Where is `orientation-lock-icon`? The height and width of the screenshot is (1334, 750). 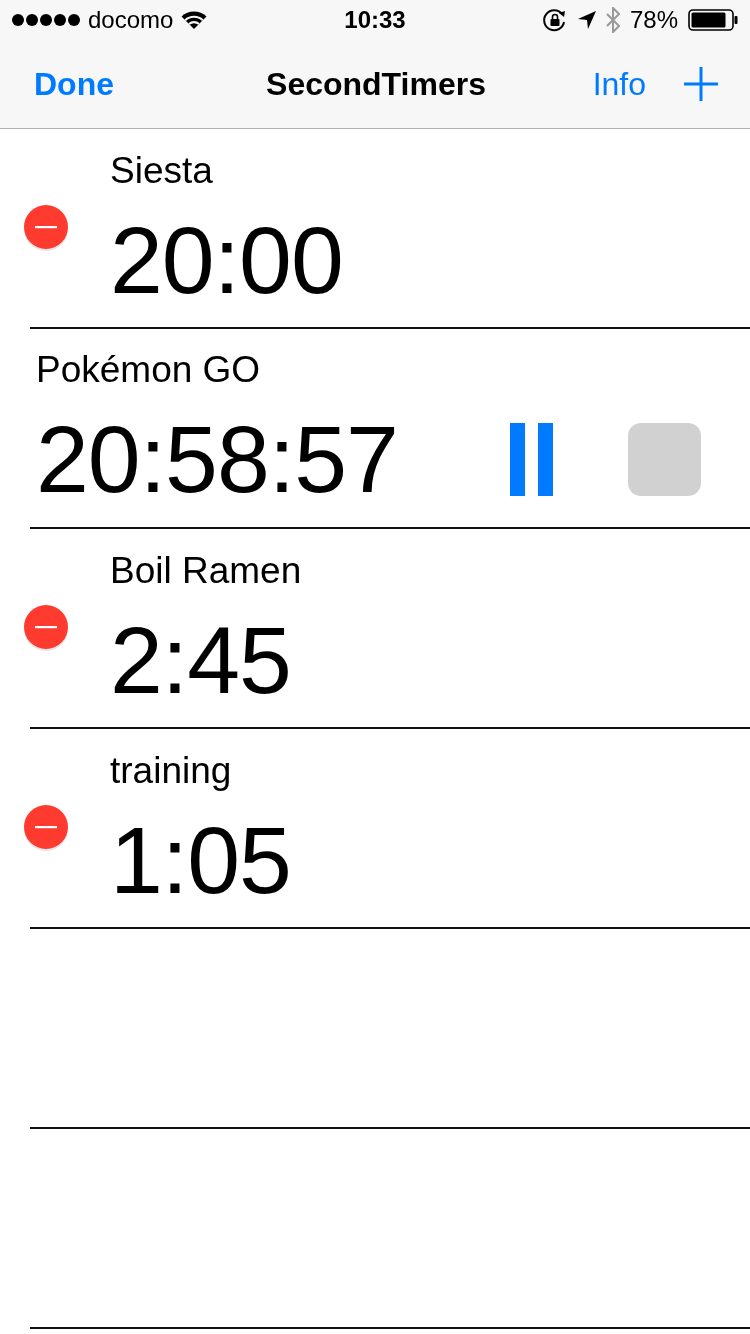 orientation-lock-icon is located at coordinates (554, 20).